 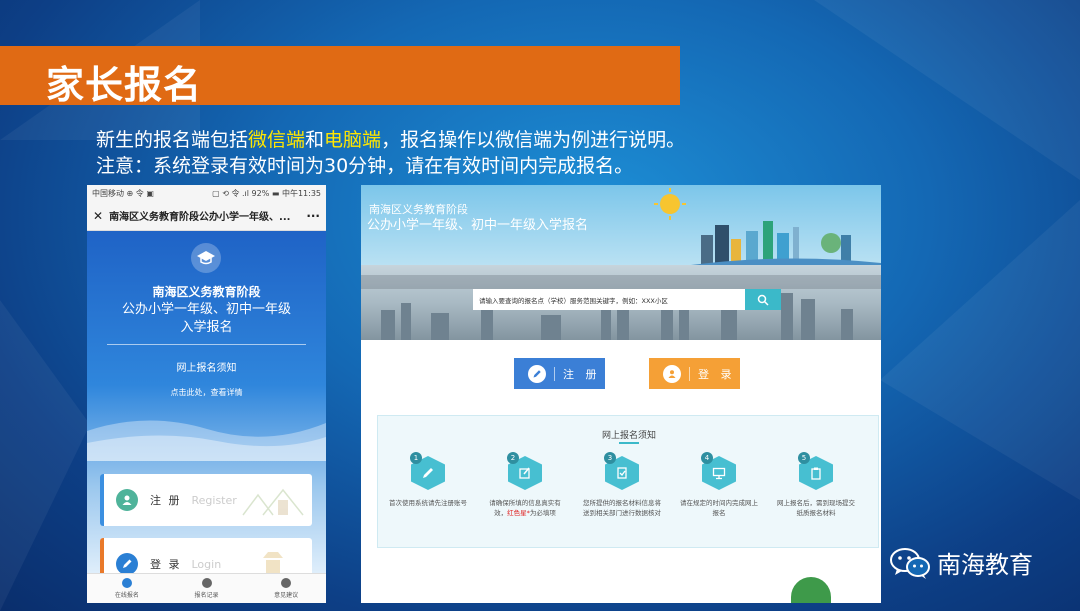 I want to click on feedback-tab-icon, so click(x=286, y=583).